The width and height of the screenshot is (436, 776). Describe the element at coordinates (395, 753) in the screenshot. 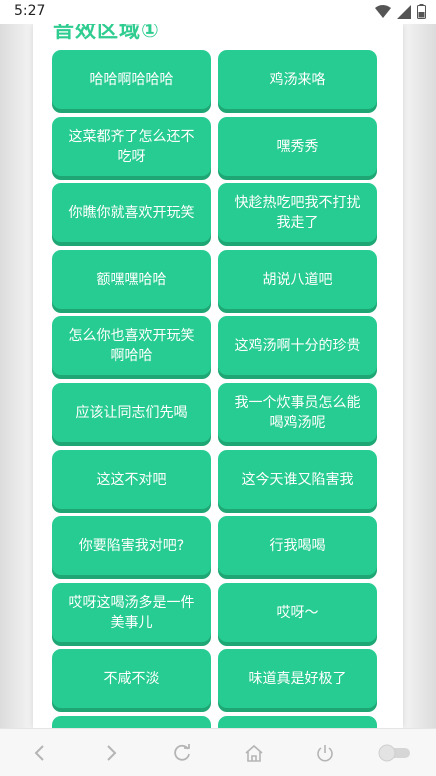

I see `toggle-icon` at that location.